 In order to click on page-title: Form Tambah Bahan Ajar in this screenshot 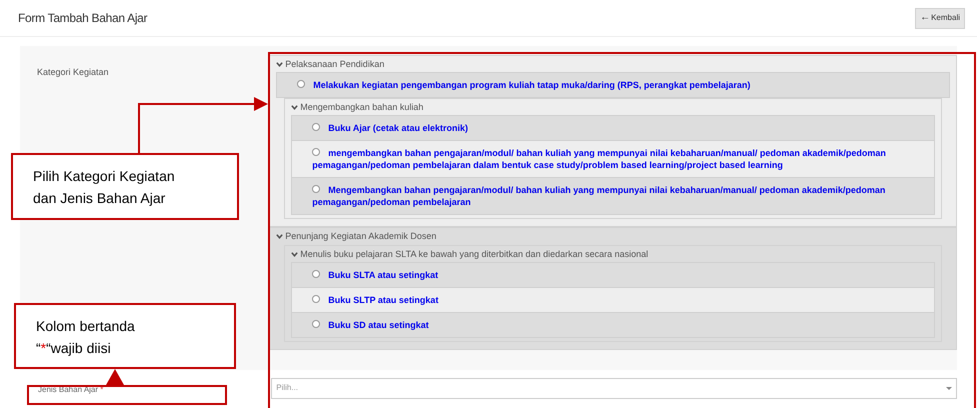, I will do `click(83, 18)`.